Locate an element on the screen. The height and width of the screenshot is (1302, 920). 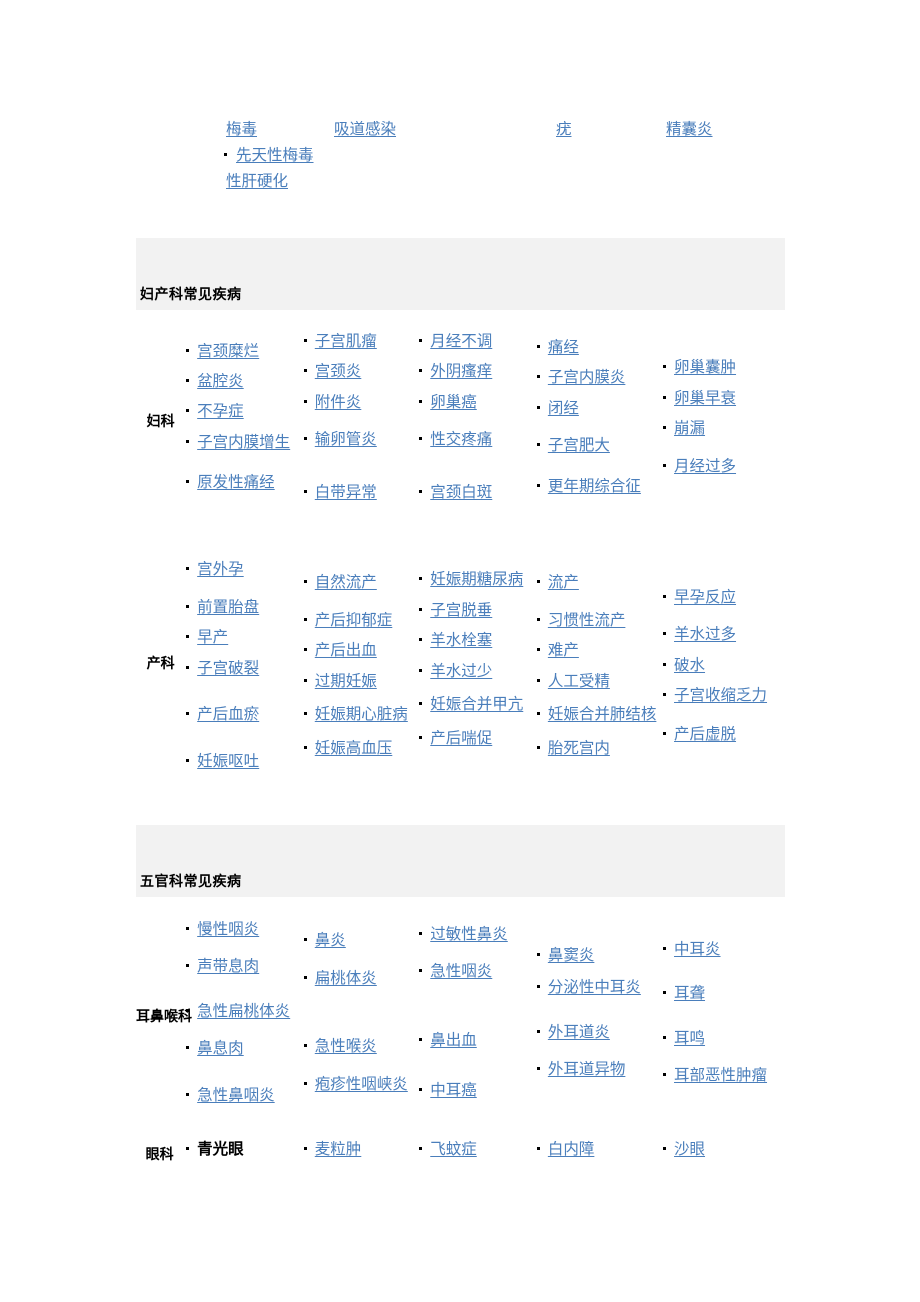
disease-link: 产后虚脱 is located at coordinates (705, 734).